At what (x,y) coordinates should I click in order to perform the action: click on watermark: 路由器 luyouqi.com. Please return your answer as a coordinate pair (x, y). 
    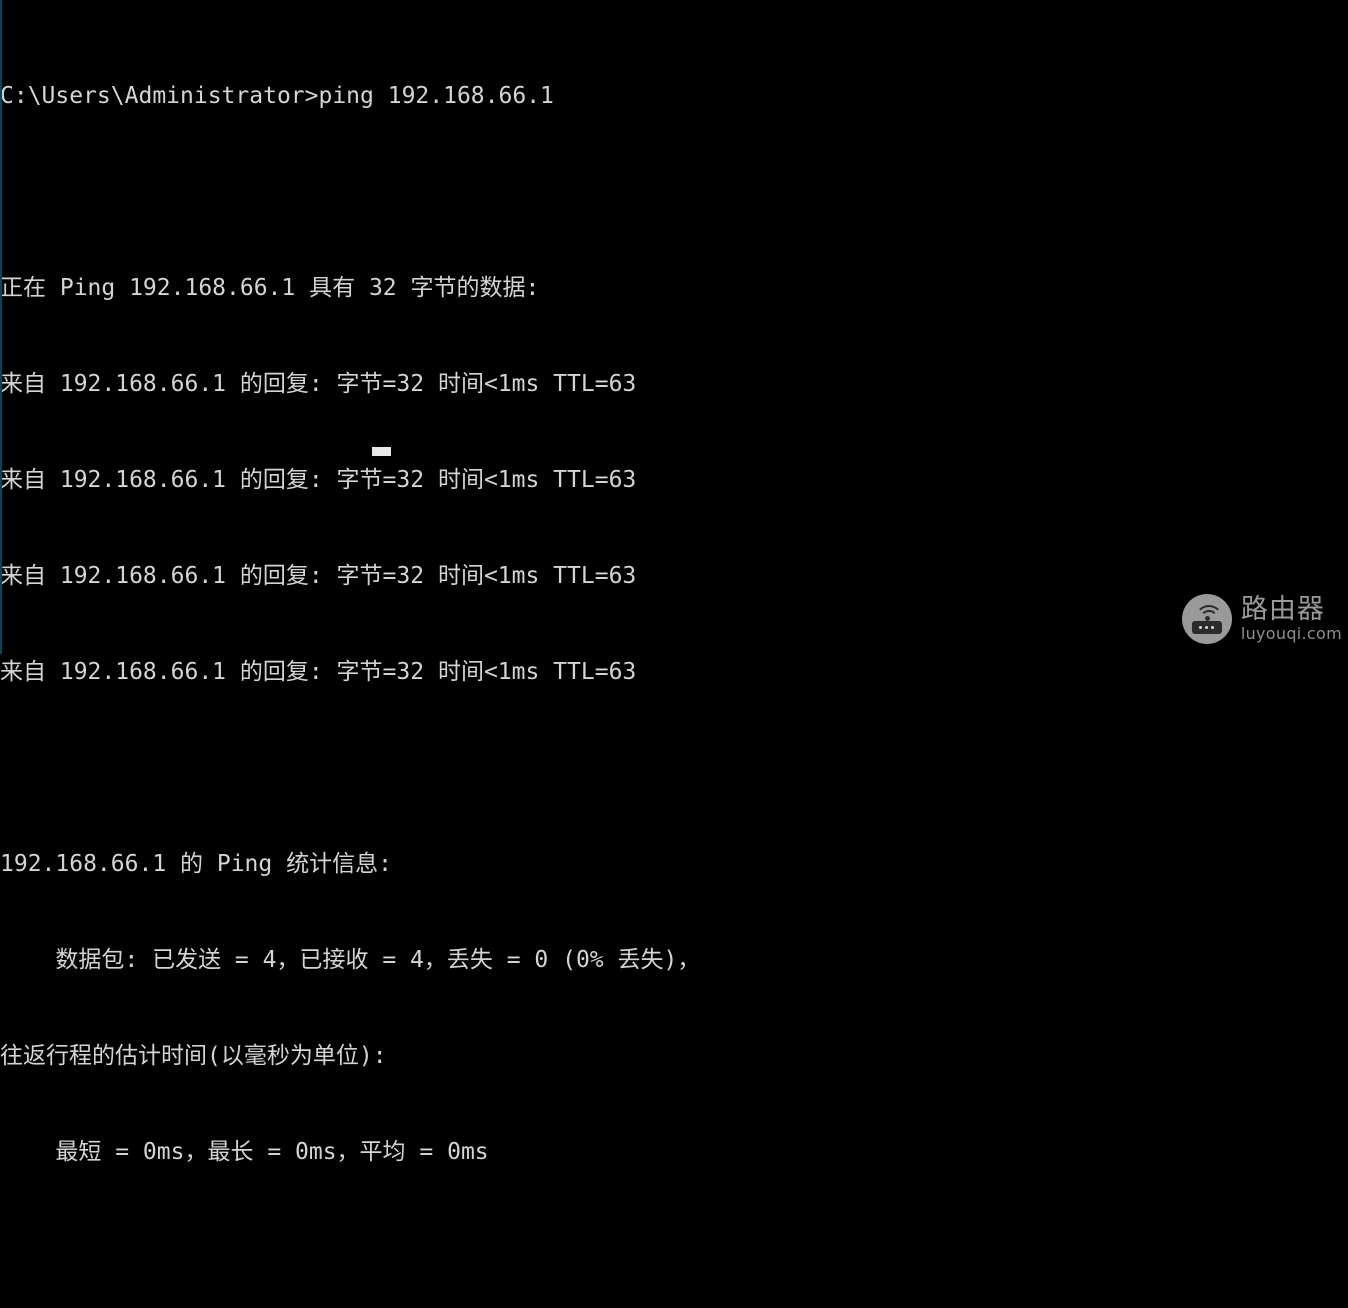
    Looking at the image, I should click on (1261, 619).